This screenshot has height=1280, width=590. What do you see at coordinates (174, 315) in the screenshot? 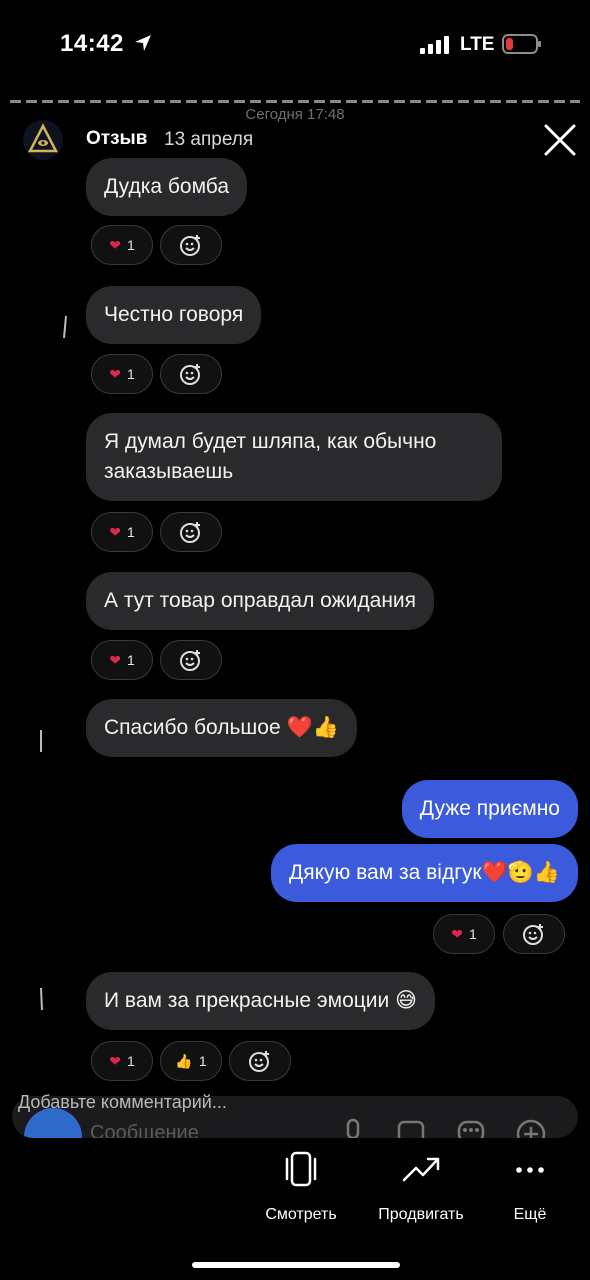
I see `message-bubble: Честно говоря` at bounding box center [174, 315].